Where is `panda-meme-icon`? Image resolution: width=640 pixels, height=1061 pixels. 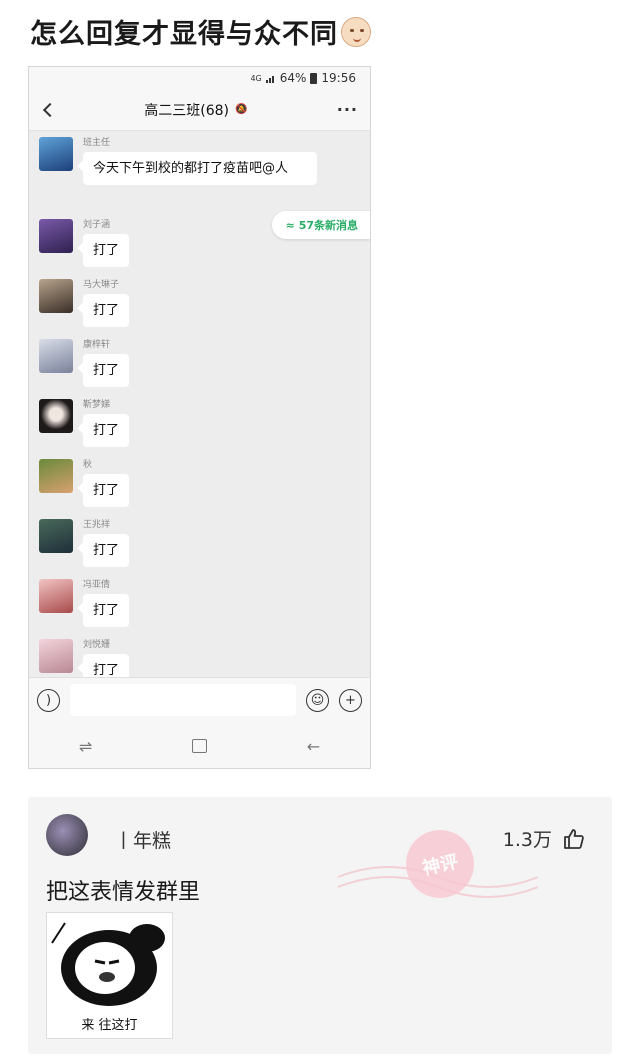
panda-meme-icon is located at coordinates (108, 964).